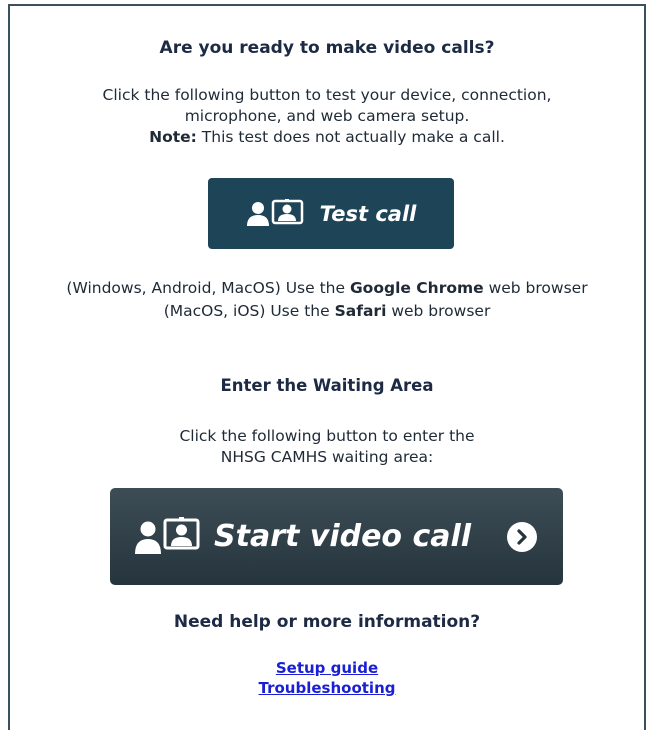 The height and width of the screenshot is (731, 654). What do you see at coordinates (249, 311) in the screenshot?
I see `browser-line-2-prefix: (MacOS, iOS) Use the` at bounding box center [249, 311].